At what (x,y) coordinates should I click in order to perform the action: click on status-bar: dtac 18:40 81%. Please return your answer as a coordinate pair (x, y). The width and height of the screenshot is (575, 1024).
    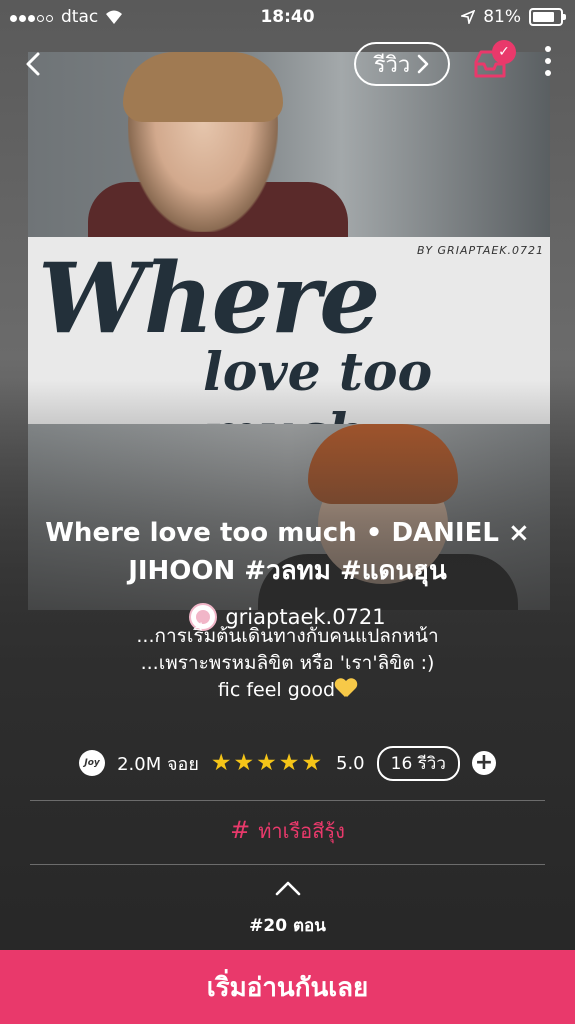
    Looking at the image, I should click on (287, 17).